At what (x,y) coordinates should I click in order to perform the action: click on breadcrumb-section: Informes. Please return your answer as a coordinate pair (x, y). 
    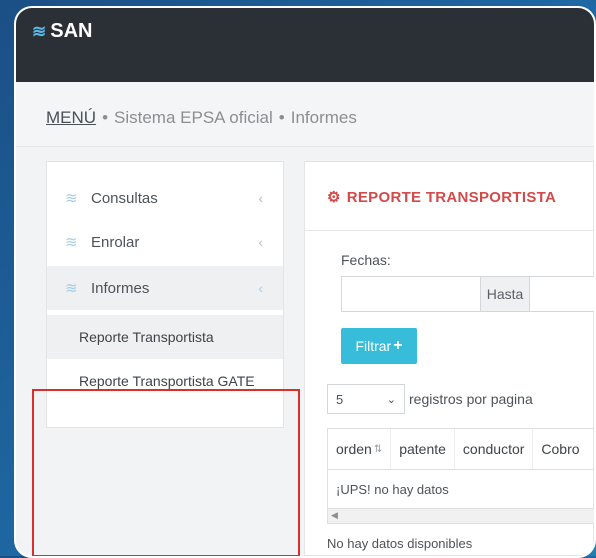
    Looking at the image, I should click on (323, 117).